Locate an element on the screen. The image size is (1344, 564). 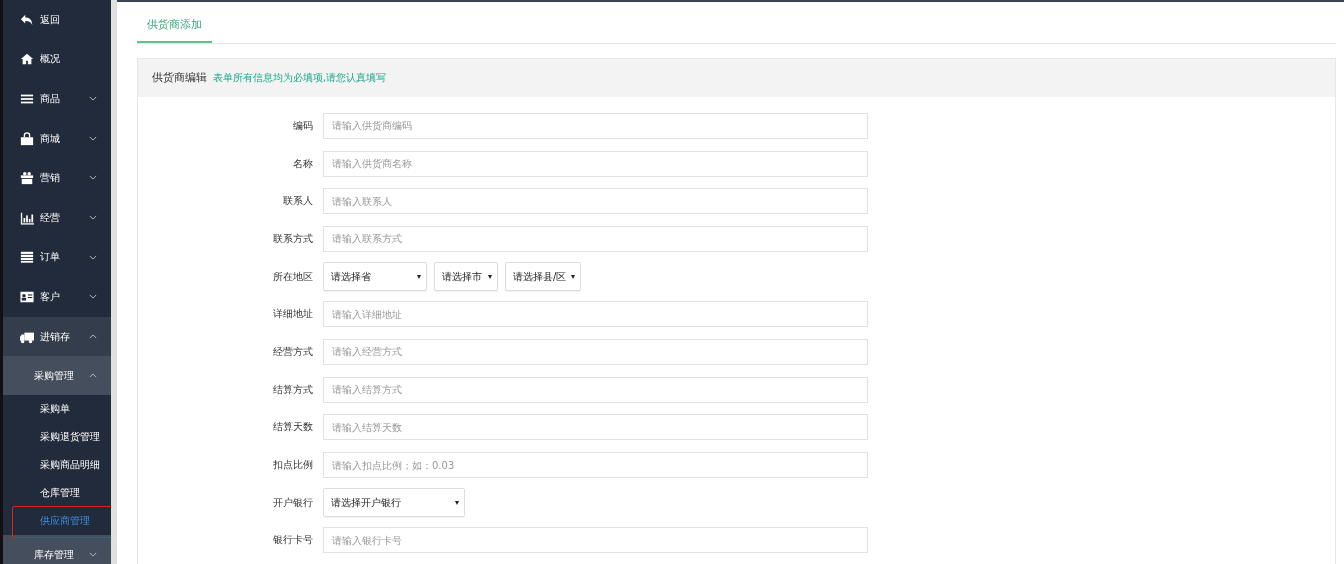
sidebar-item: 客户 is located at coordinates (57, 297).